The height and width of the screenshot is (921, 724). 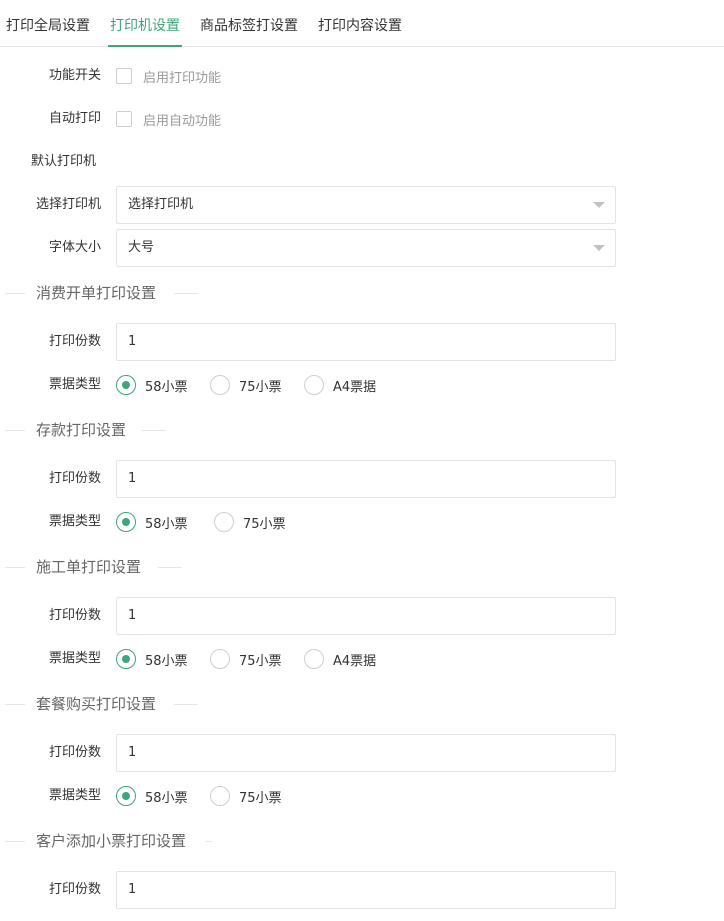 I want to click on package-radio-75: 75小票, so click(x=246, y=796).